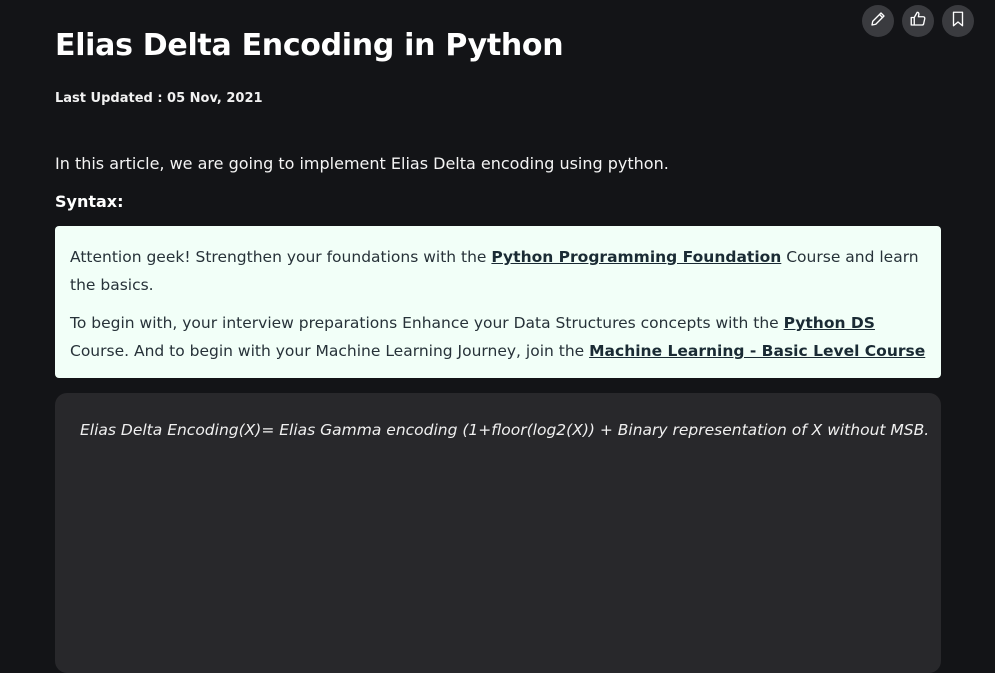 The image size is (995, 673). I want to click on last-updated: Last Updated : 05 Nov, 2021, so click(159, 98).